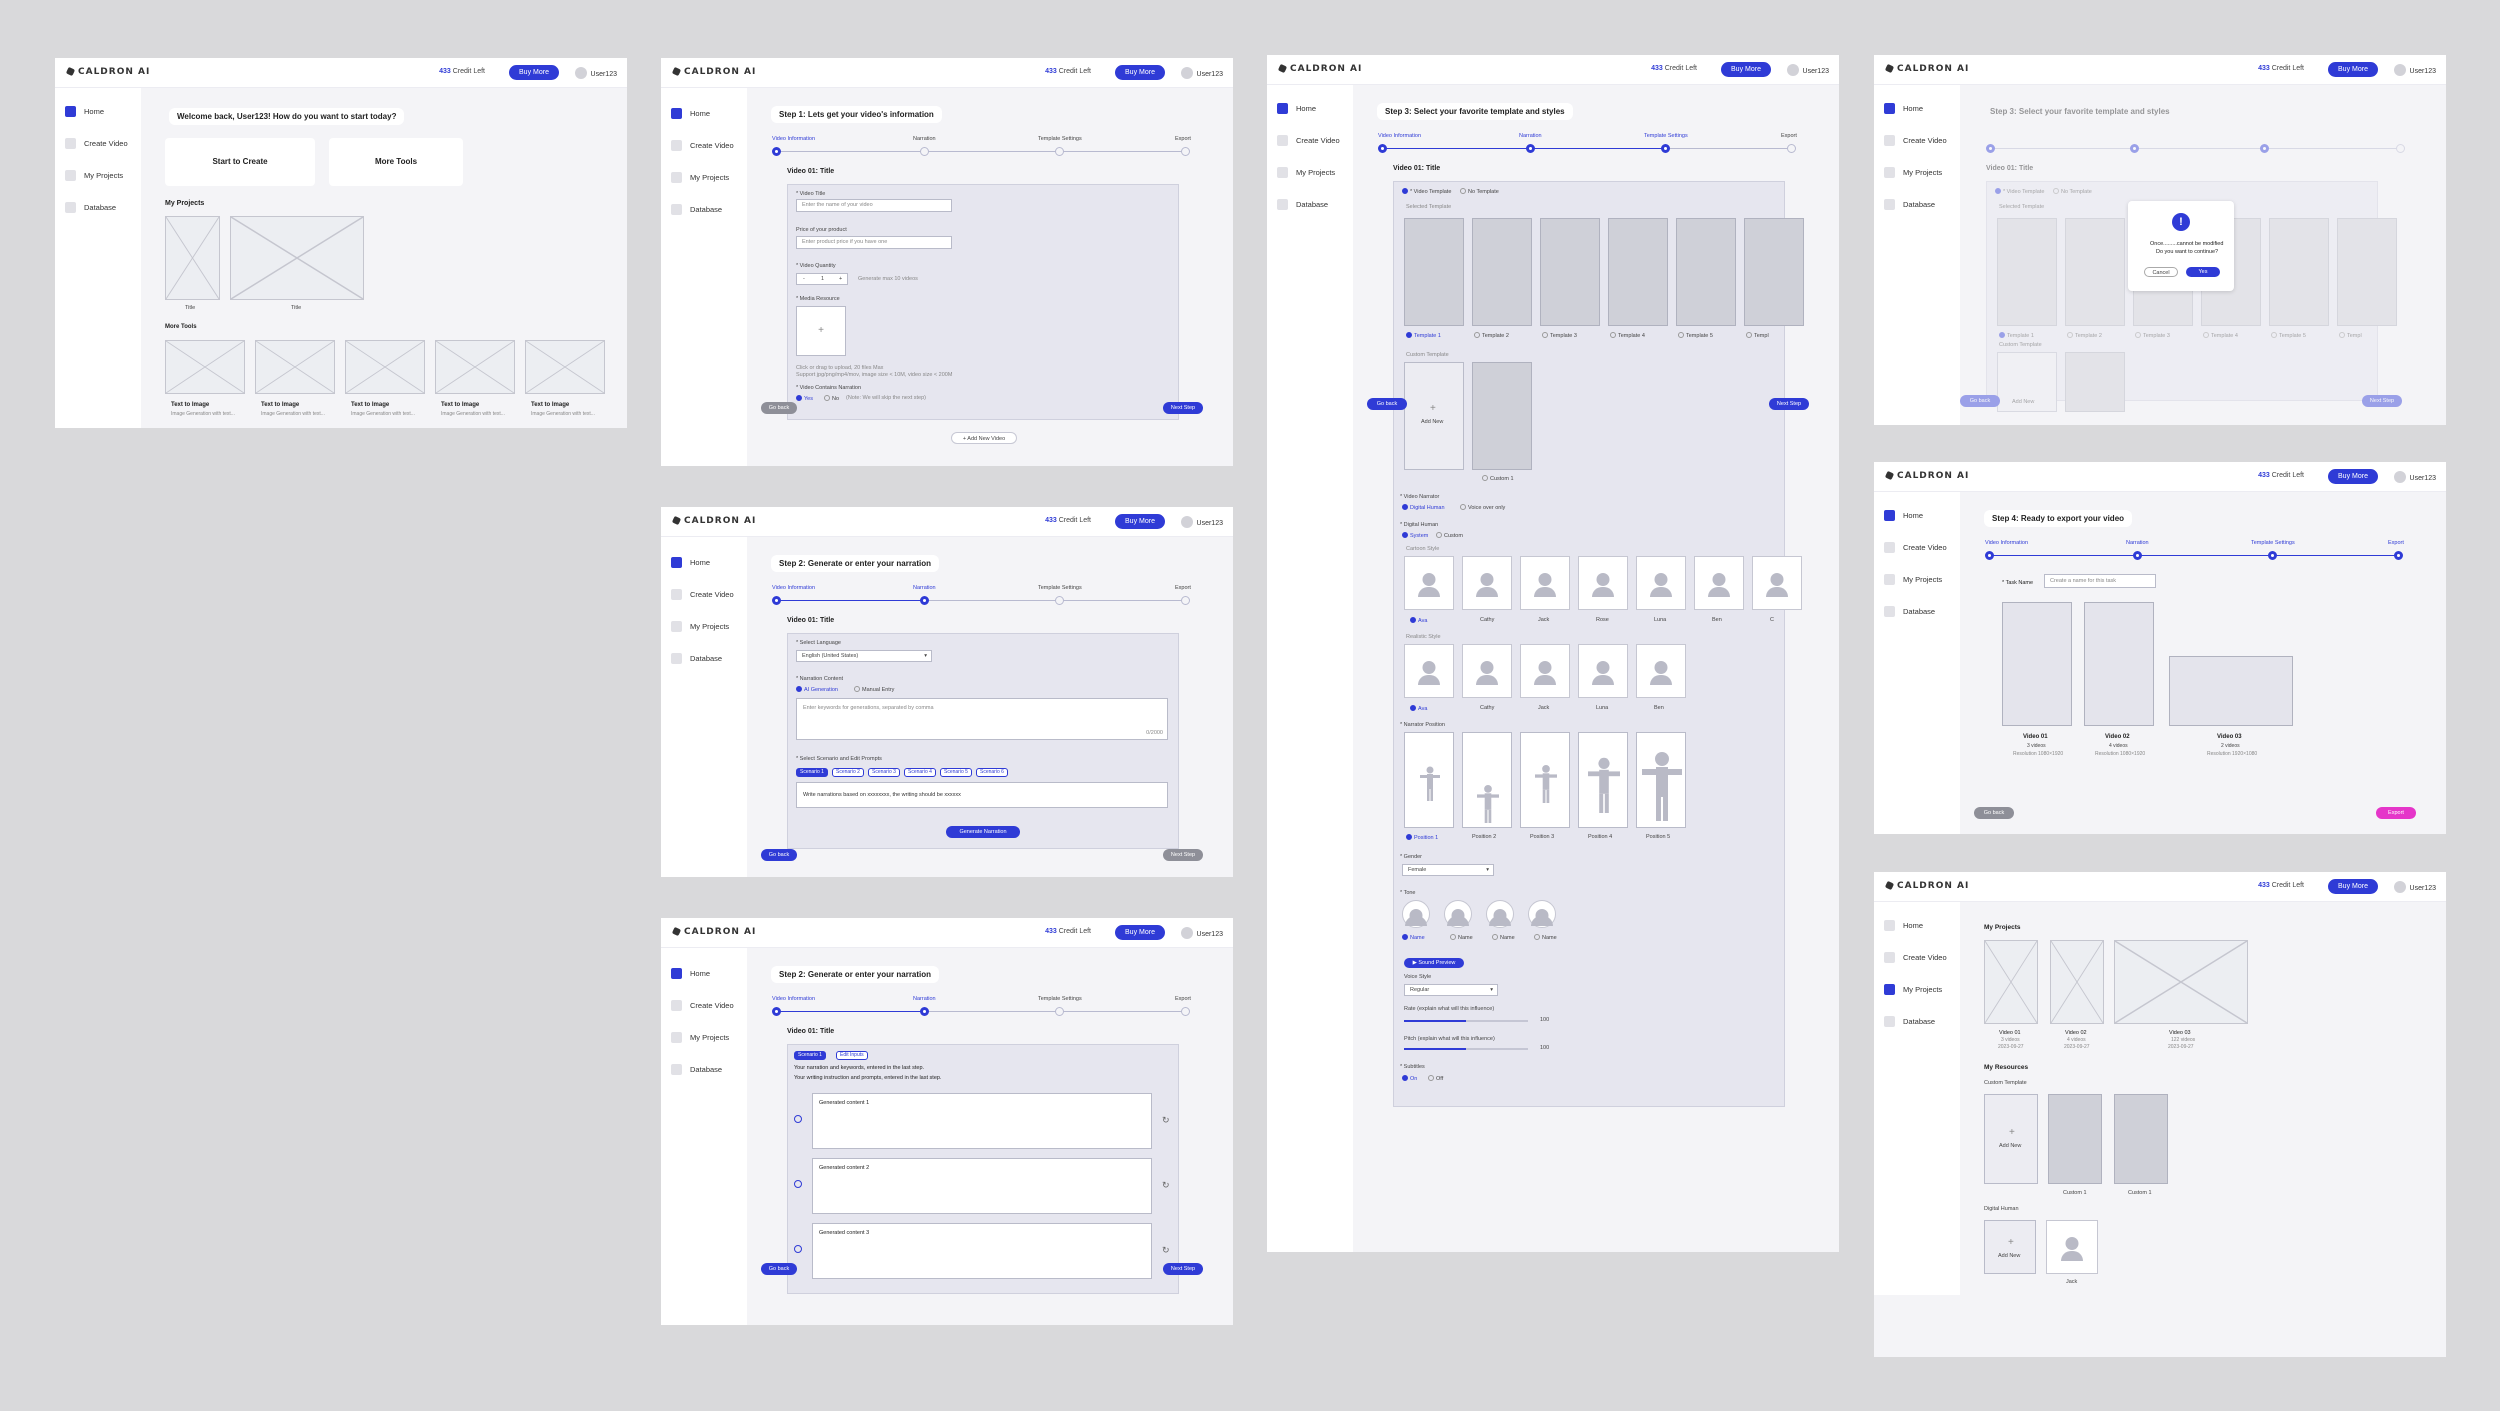 The height and width of the screenshot is (1411, 2500). Describe the element at coordinates (2011, 1139) in the screenshot. I see `add-new-template-button: + Add New` at that location.